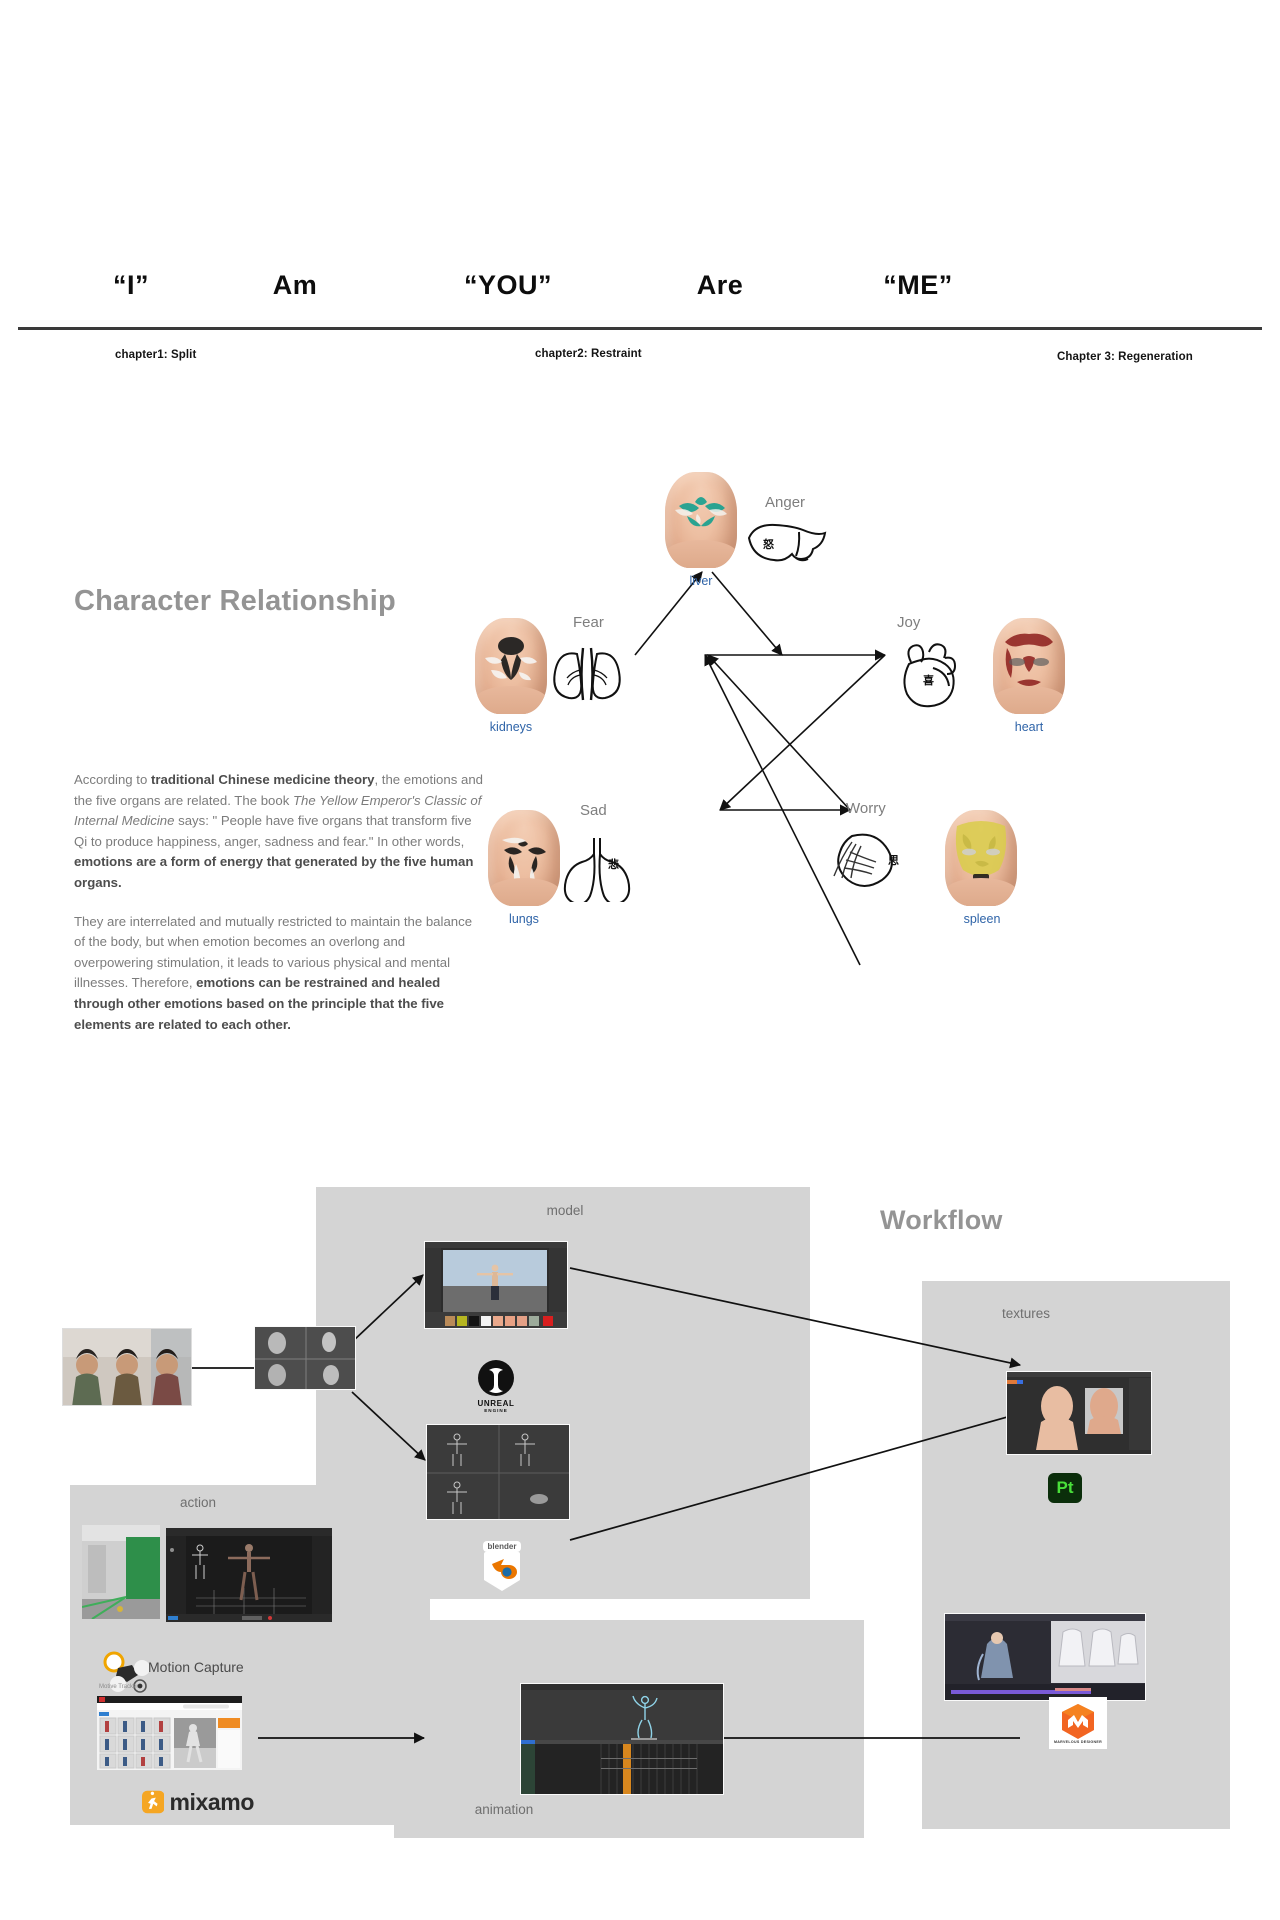 This screenshot has height=1920, width=1280. I want to click on workflow-heading: Workflow, so click(941, 1220).